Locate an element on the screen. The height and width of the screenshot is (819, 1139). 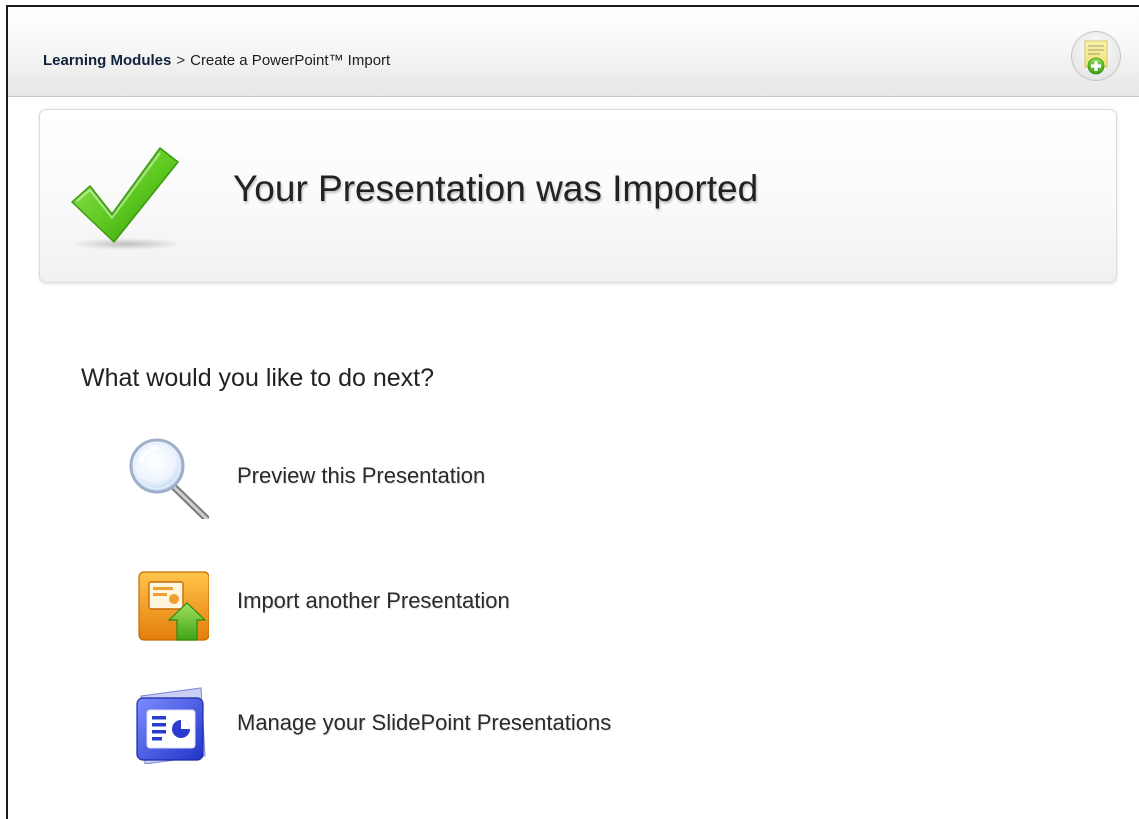
checkmark-icon is located at coordinates (126, 198).